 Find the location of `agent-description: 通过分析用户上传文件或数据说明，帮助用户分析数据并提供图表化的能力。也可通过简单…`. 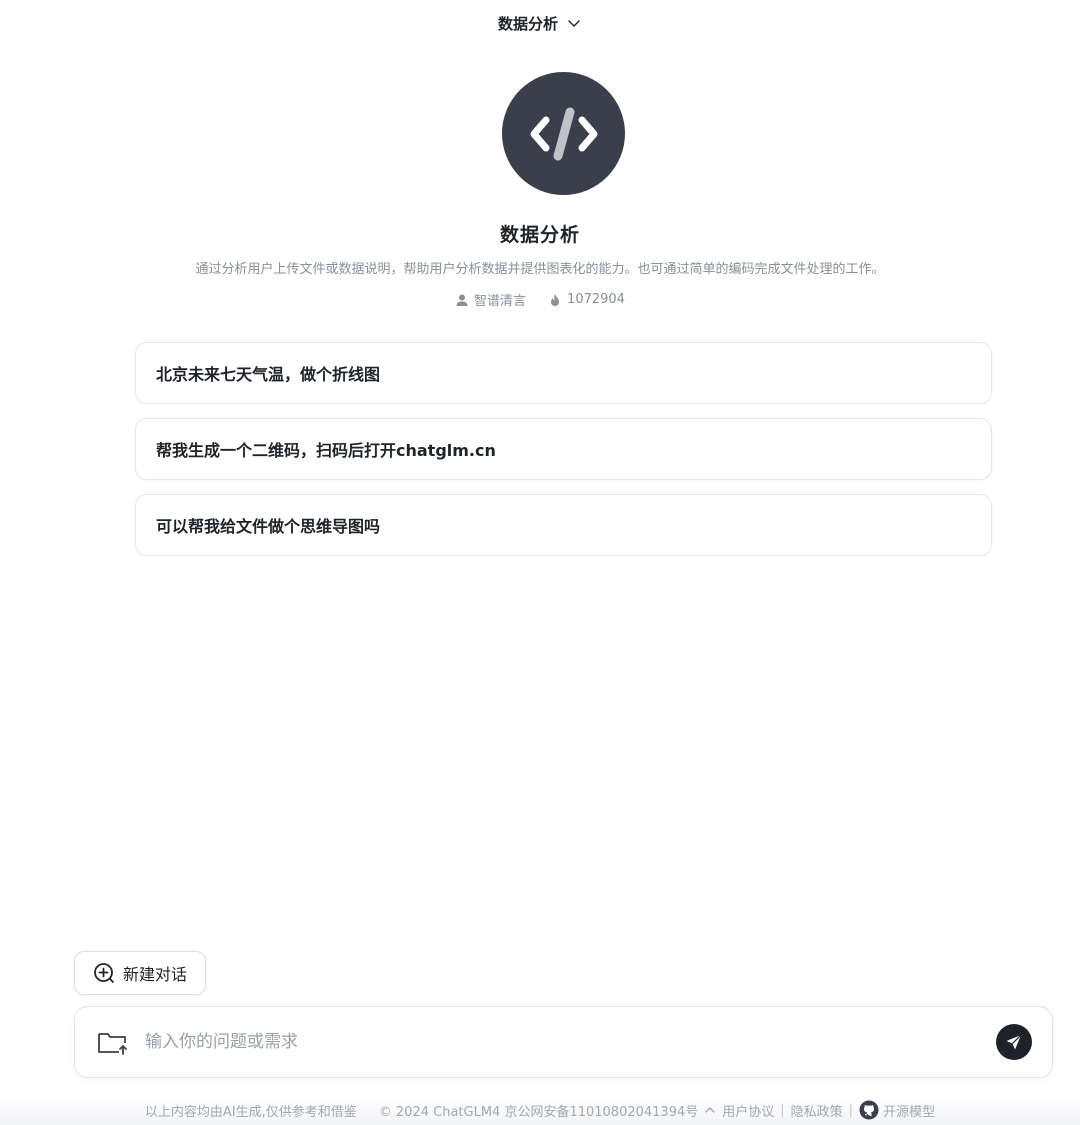

agent-description: 通过分析用户上传文件或数据说明，帮助用户分析数据并提供图表化的能力。也可通过简单… is located at coordinates (540, 269).